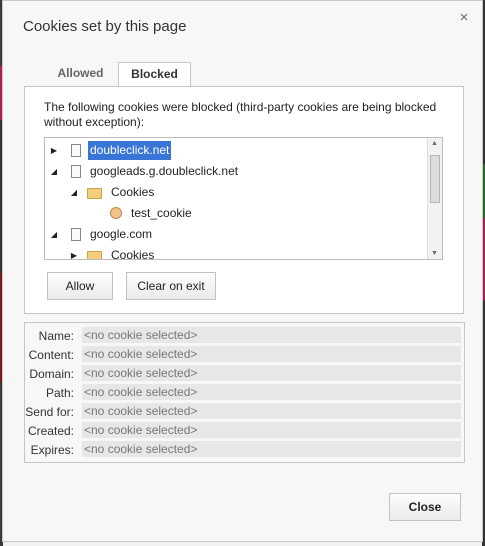 Image resolution: width=485 pixels, height=546 pixels. What do you see at coordinates (116, 213) in the screenshot?
I see `cookie-icon` at bounding box center [116, 213].